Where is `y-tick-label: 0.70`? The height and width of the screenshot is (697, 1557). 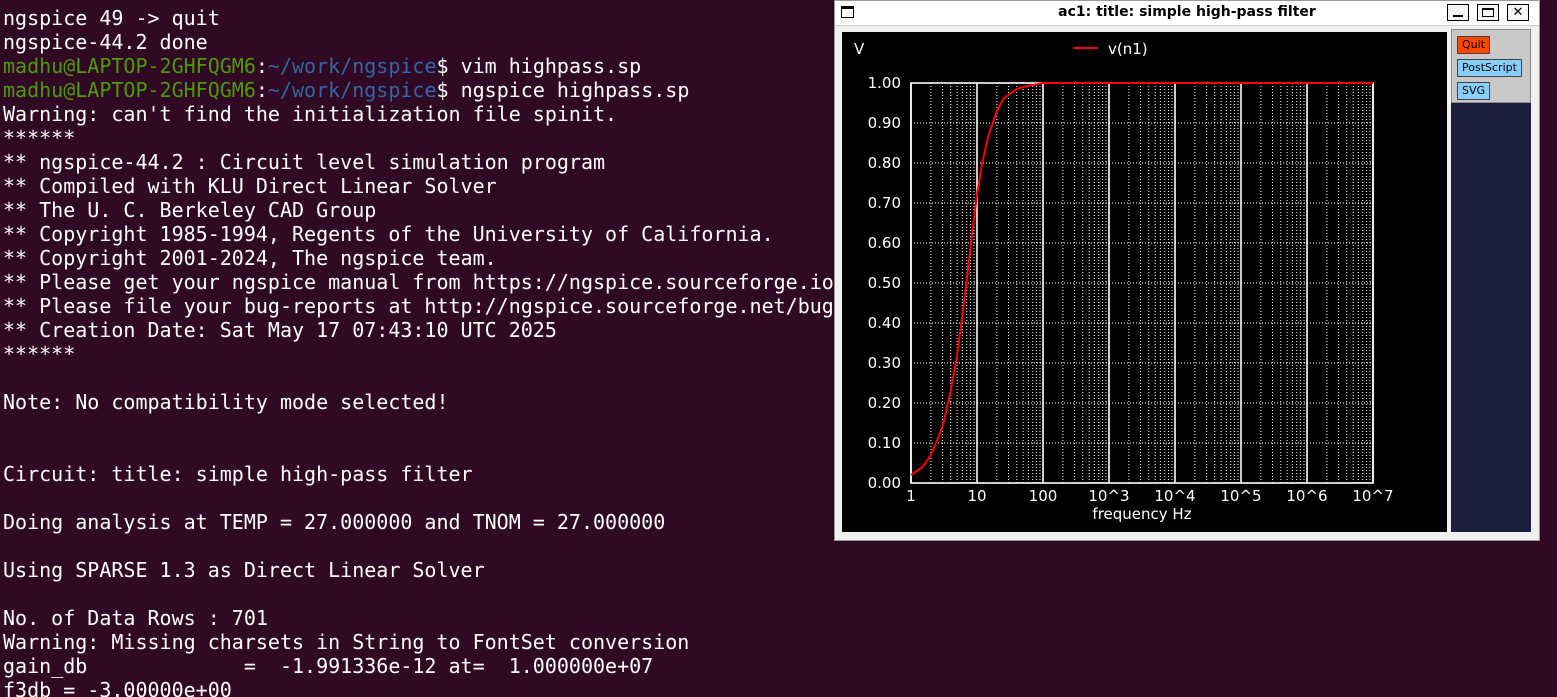
y-tick-label: 0.70 is located at coordinates (884, 203).